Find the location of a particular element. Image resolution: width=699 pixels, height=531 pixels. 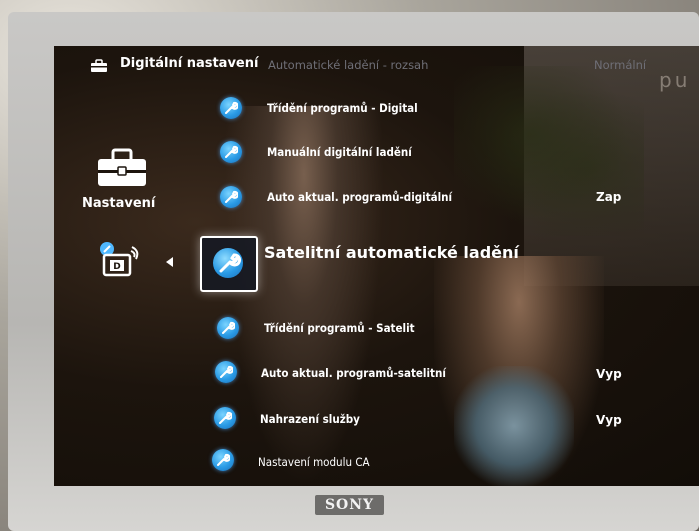

menu-item-ca-module-settings: Nastavení modulu CA is located at coordinates (376, 461).